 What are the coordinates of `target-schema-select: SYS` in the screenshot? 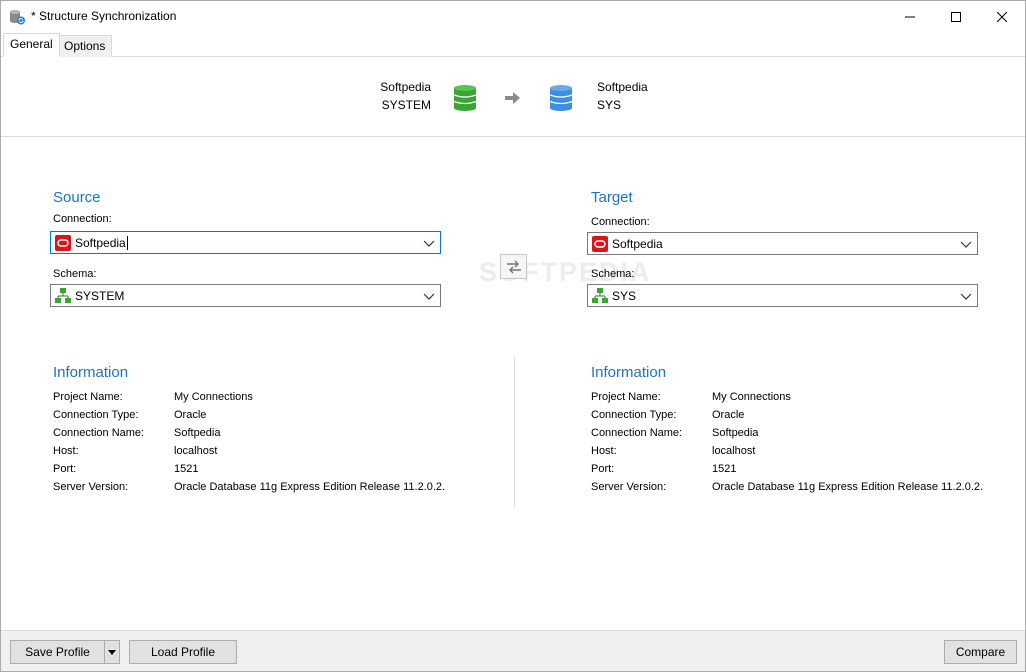 It's located at (782, 295).